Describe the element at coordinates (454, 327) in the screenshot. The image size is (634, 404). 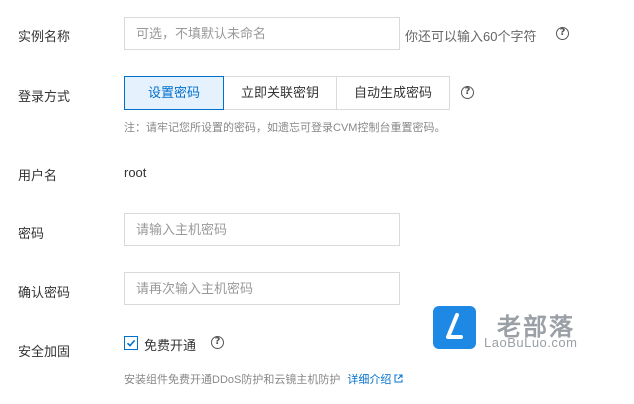
I see `watermark-logo-icon` at that location.